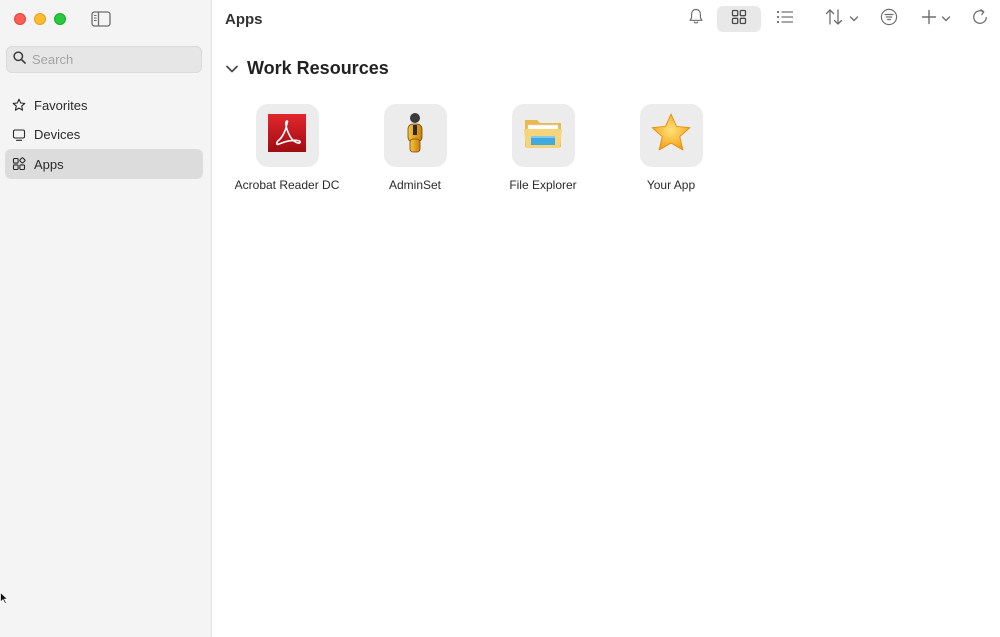 The width and height of the screenshot is (1000, 637). Describe the element at coordinates (287, 185) in the screenshot. I see `app-name: Acrobat Reader DC` at that location.